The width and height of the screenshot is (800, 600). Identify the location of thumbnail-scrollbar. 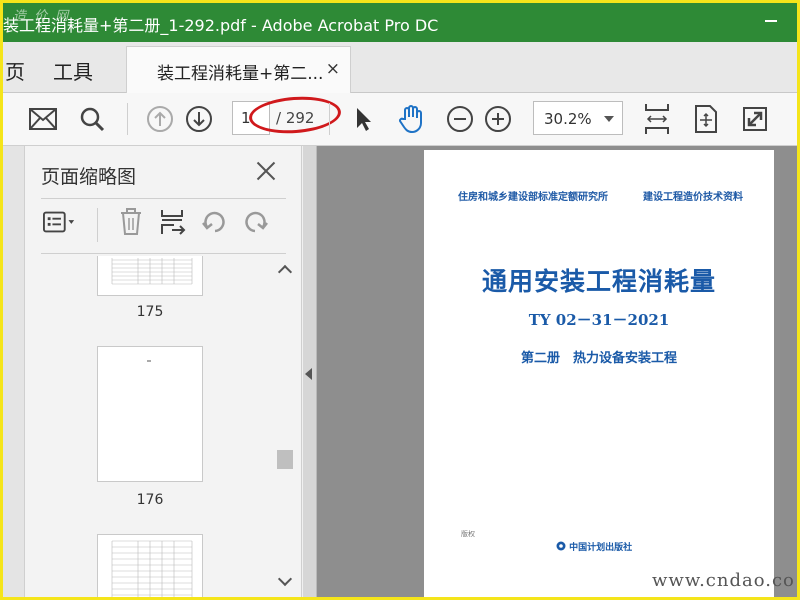
(286, 428).